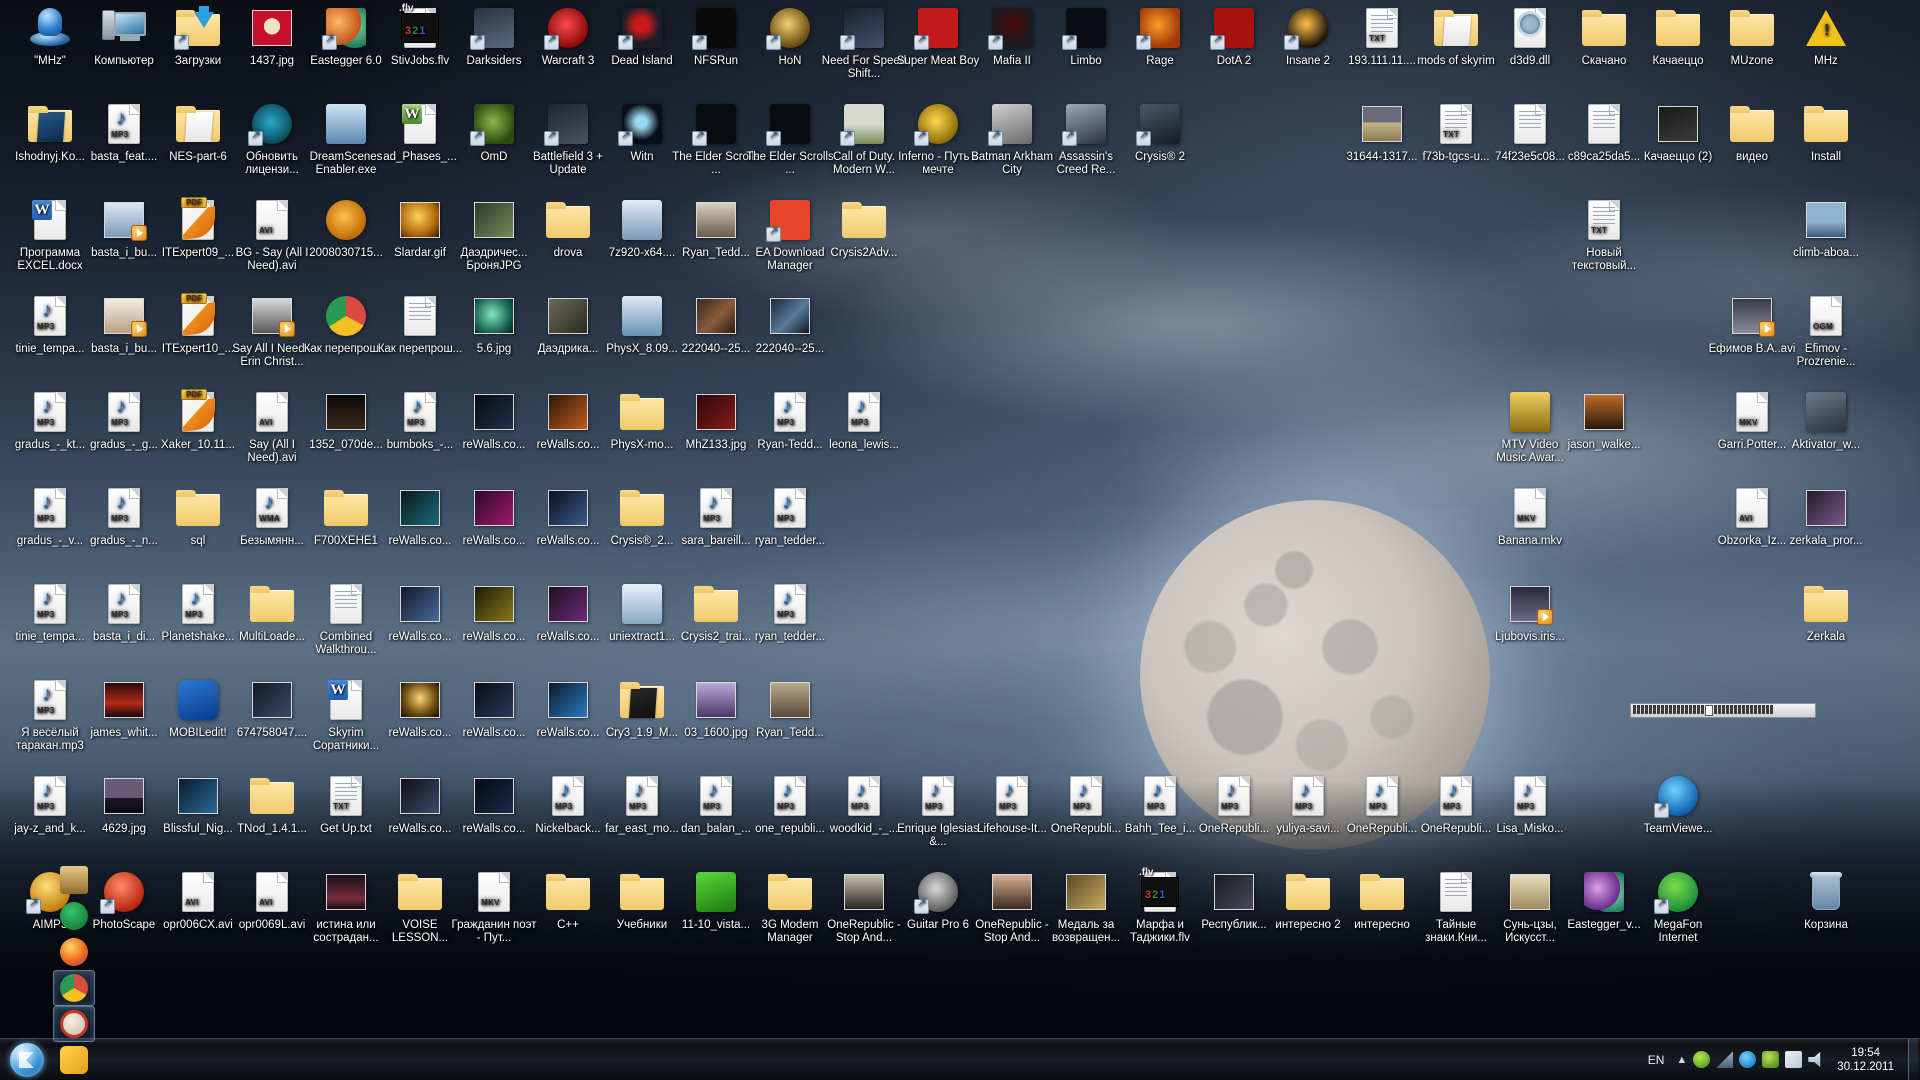 This screenshot has height=1080, width=1920. What do you see at coordinates (1702, 1059) in the screenshot?
I see `tray-eset-icon` at bounding box center [1702, 1059].